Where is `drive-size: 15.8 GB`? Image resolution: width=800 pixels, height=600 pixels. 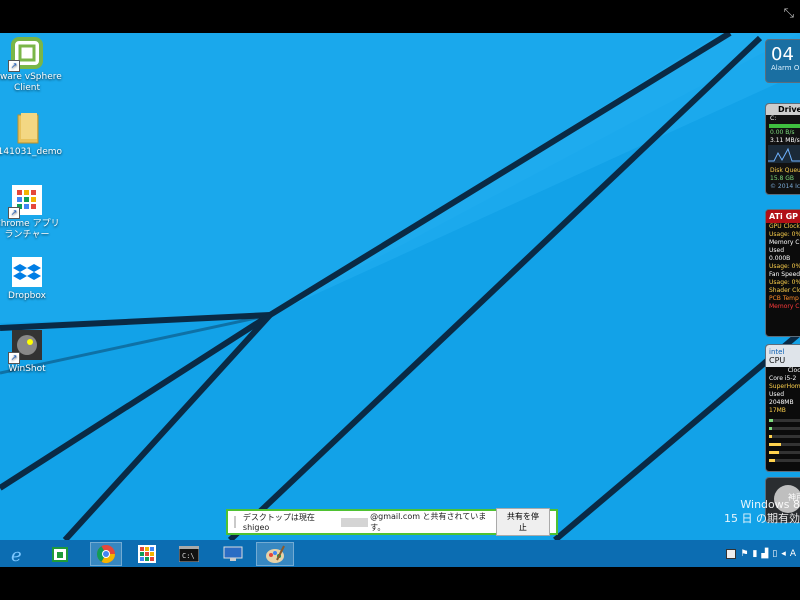 drive-size: 15.8 GB is located at coordinates (782, 178).